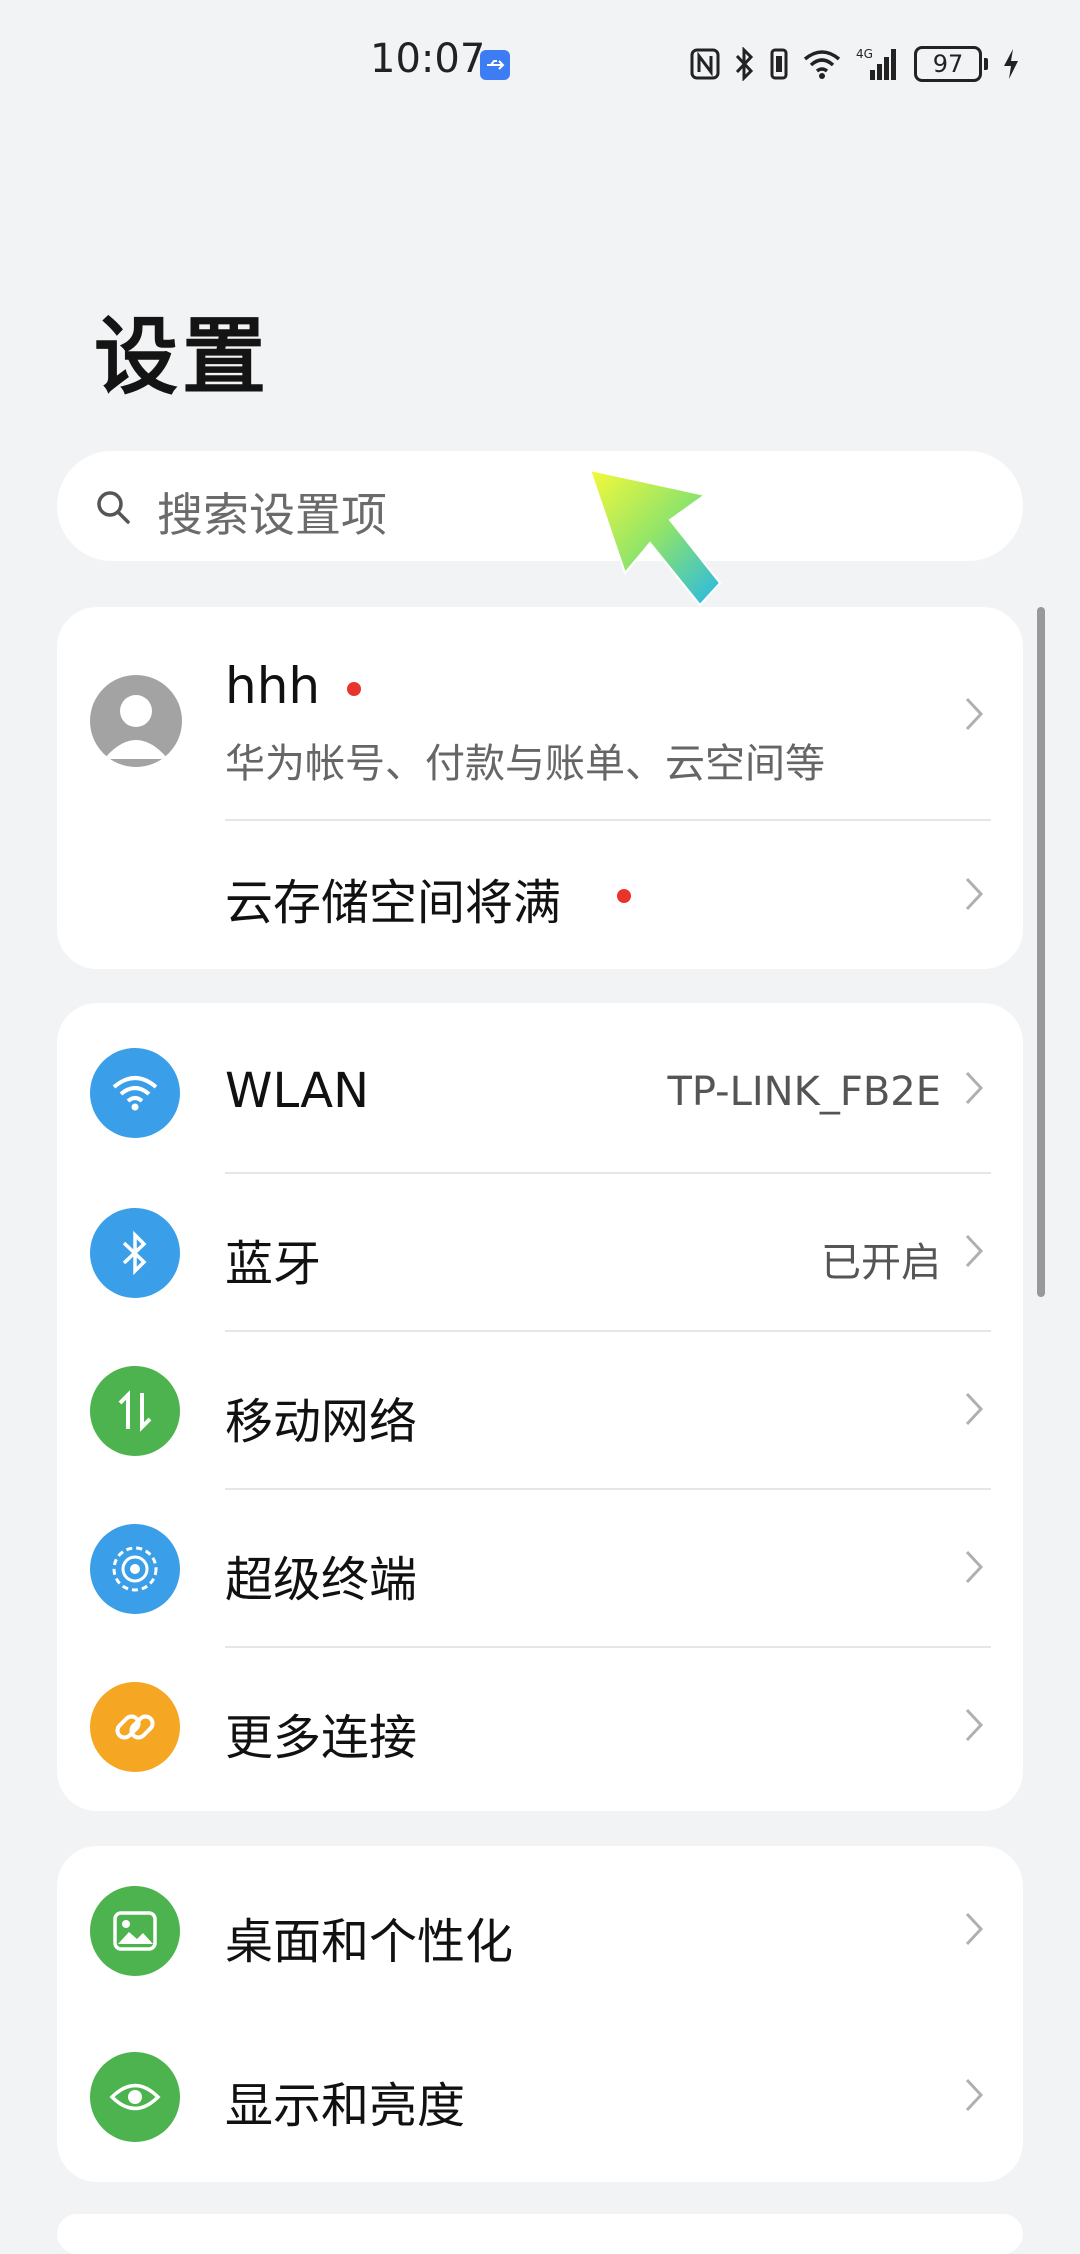  Describe the element at coordinates (321, 1580) in the screenshot. I see `super-device-label: 超级终端` at that location.